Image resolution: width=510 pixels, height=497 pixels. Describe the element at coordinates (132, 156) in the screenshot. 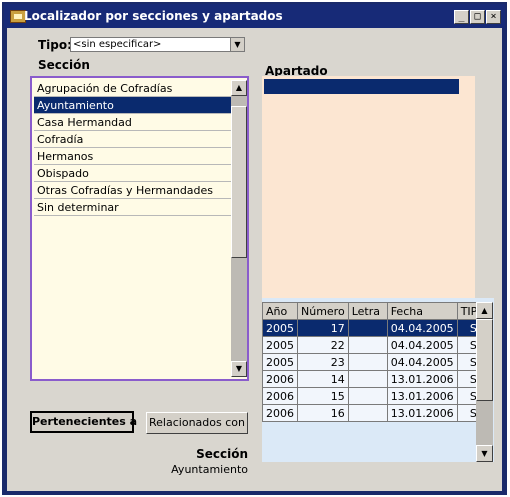

I see `list-item: Hermanos` at that location.